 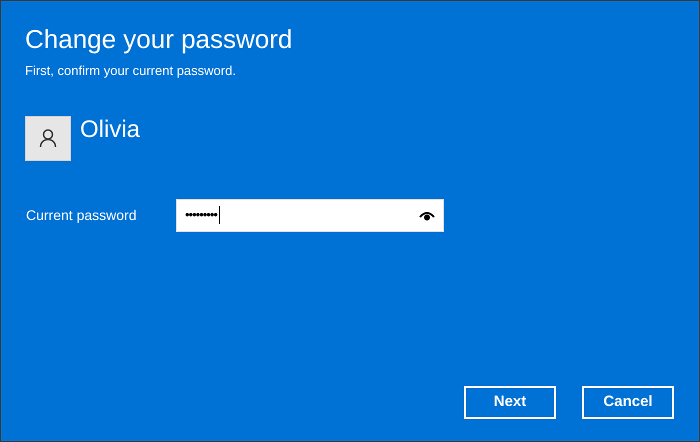 I want to click on next-button: Next, so click(x=510, y=402).